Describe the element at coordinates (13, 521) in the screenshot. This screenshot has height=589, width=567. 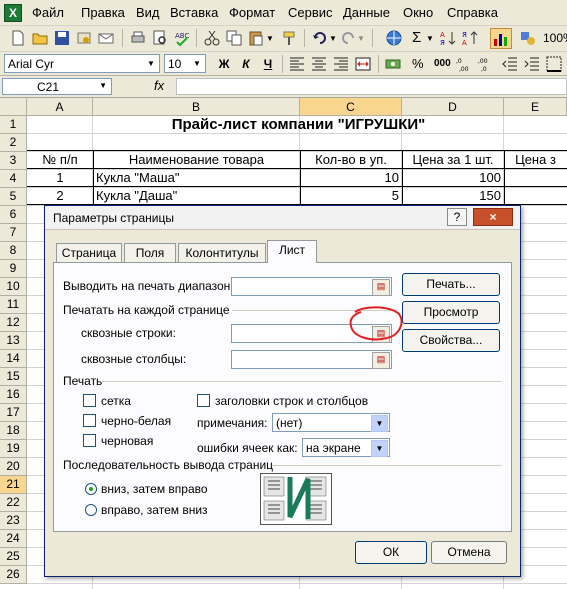
I see `row-header: 23` at that location.